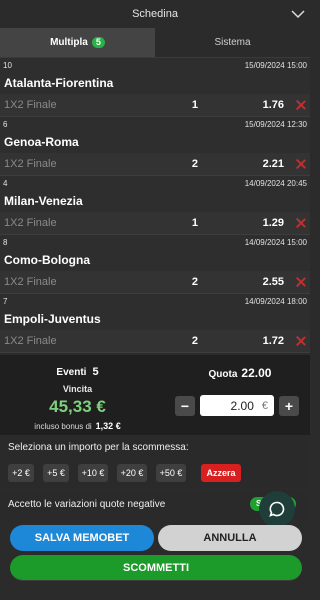 The width and height of the screenshot is (320, 600). Describe the element at coordinates (275, 124) in the screenshot. I see `bet-datetime: 15/09/2024 12:30` at that location.